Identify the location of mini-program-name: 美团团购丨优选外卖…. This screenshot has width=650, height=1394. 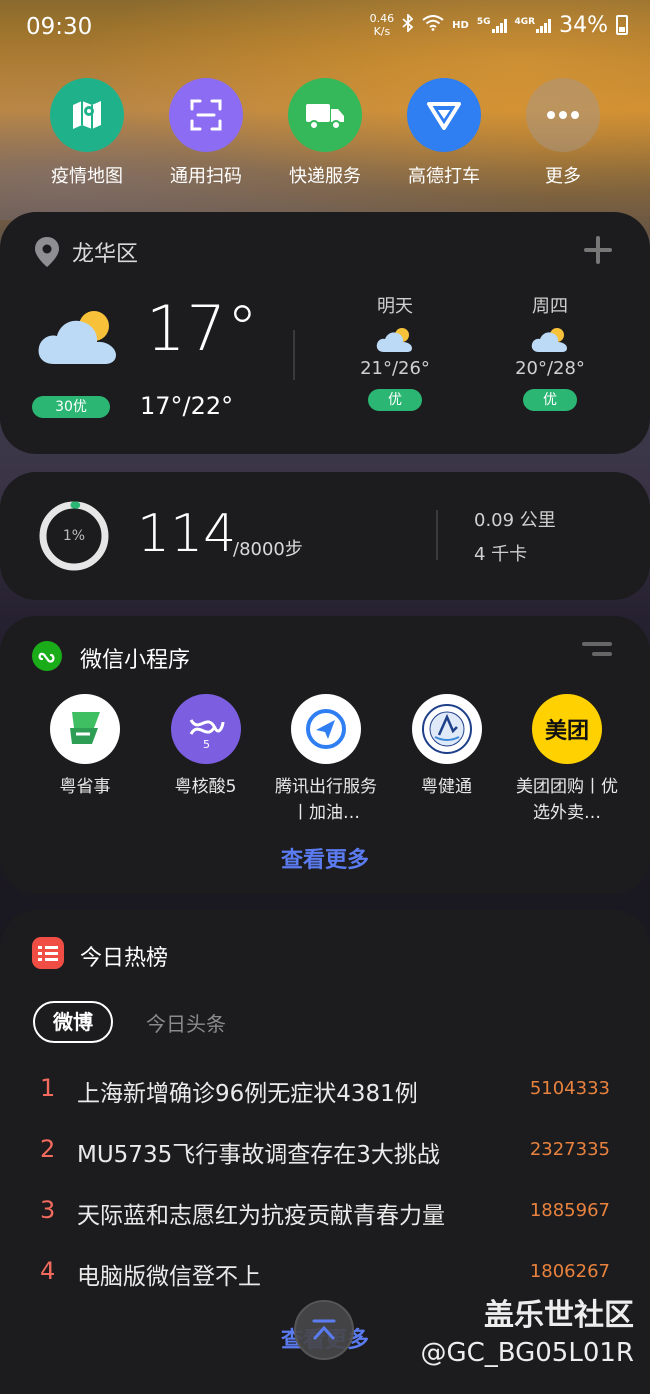
(567, 800).